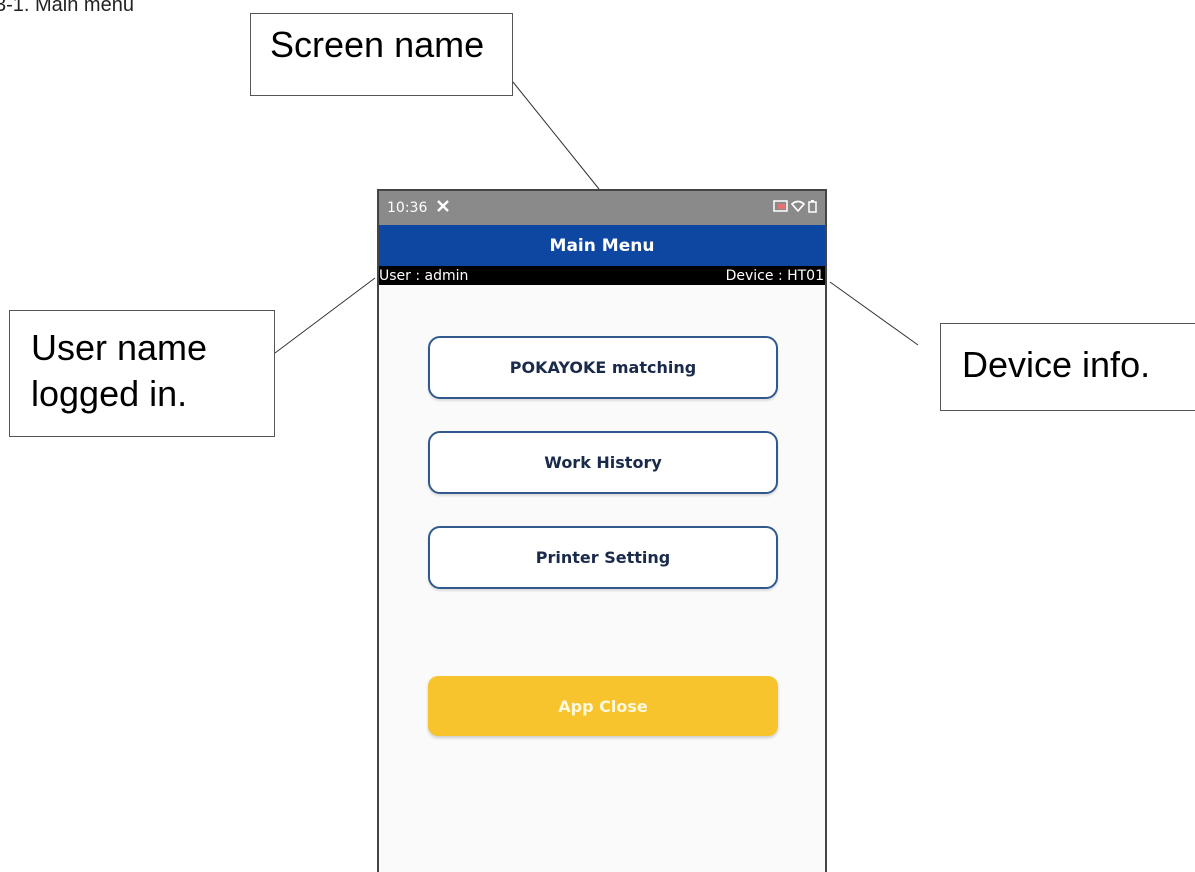 This screenshot has width=1195, height=872. What do you see at coordinates (424, 275) in the screenshot?
I see `user-label: User : admin` at bounding box center [424, 275].